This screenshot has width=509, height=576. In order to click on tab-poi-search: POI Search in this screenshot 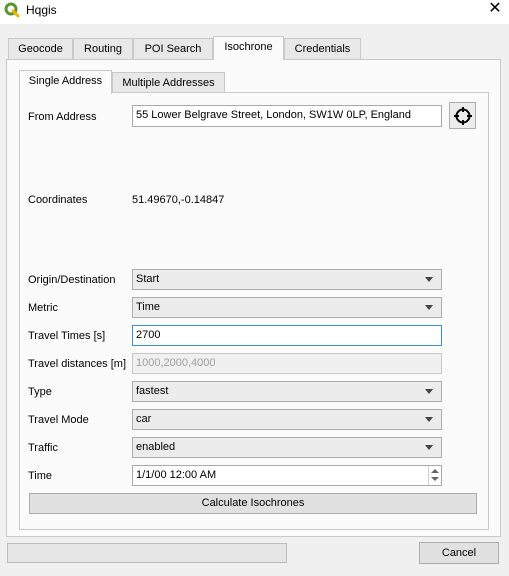, I will do `click(173, 49)`.